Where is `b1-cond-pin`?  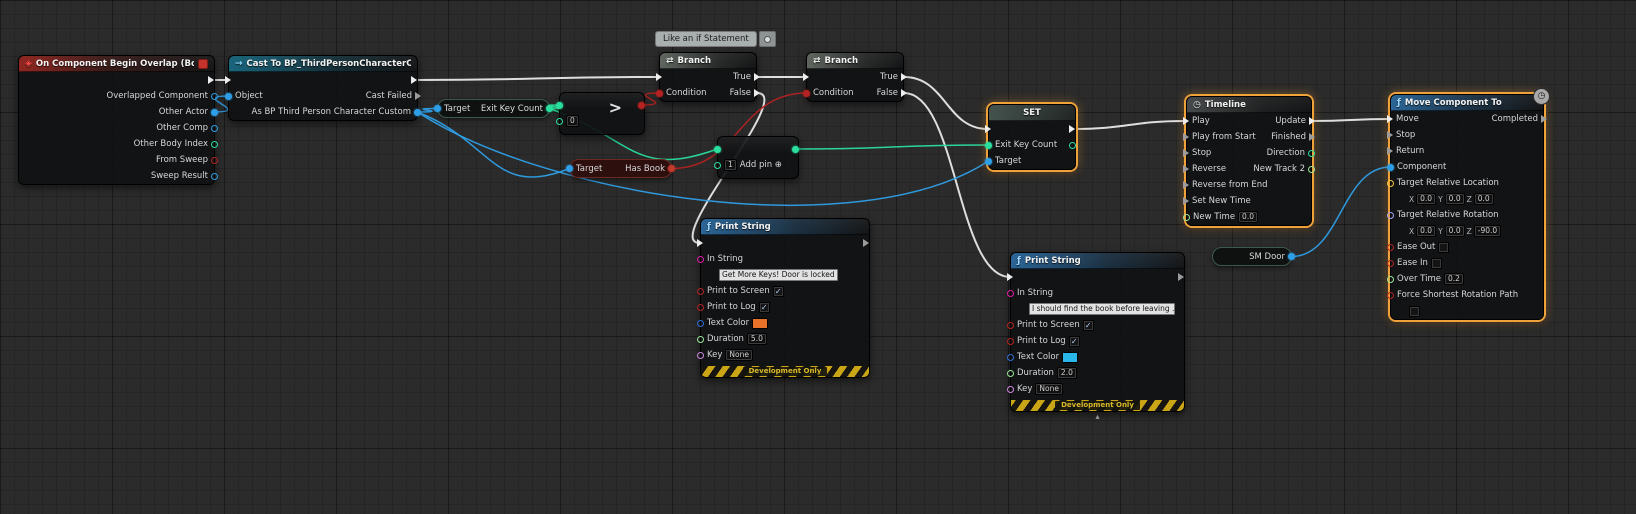
b1-cond-pin is located at coordinates (659, 93).